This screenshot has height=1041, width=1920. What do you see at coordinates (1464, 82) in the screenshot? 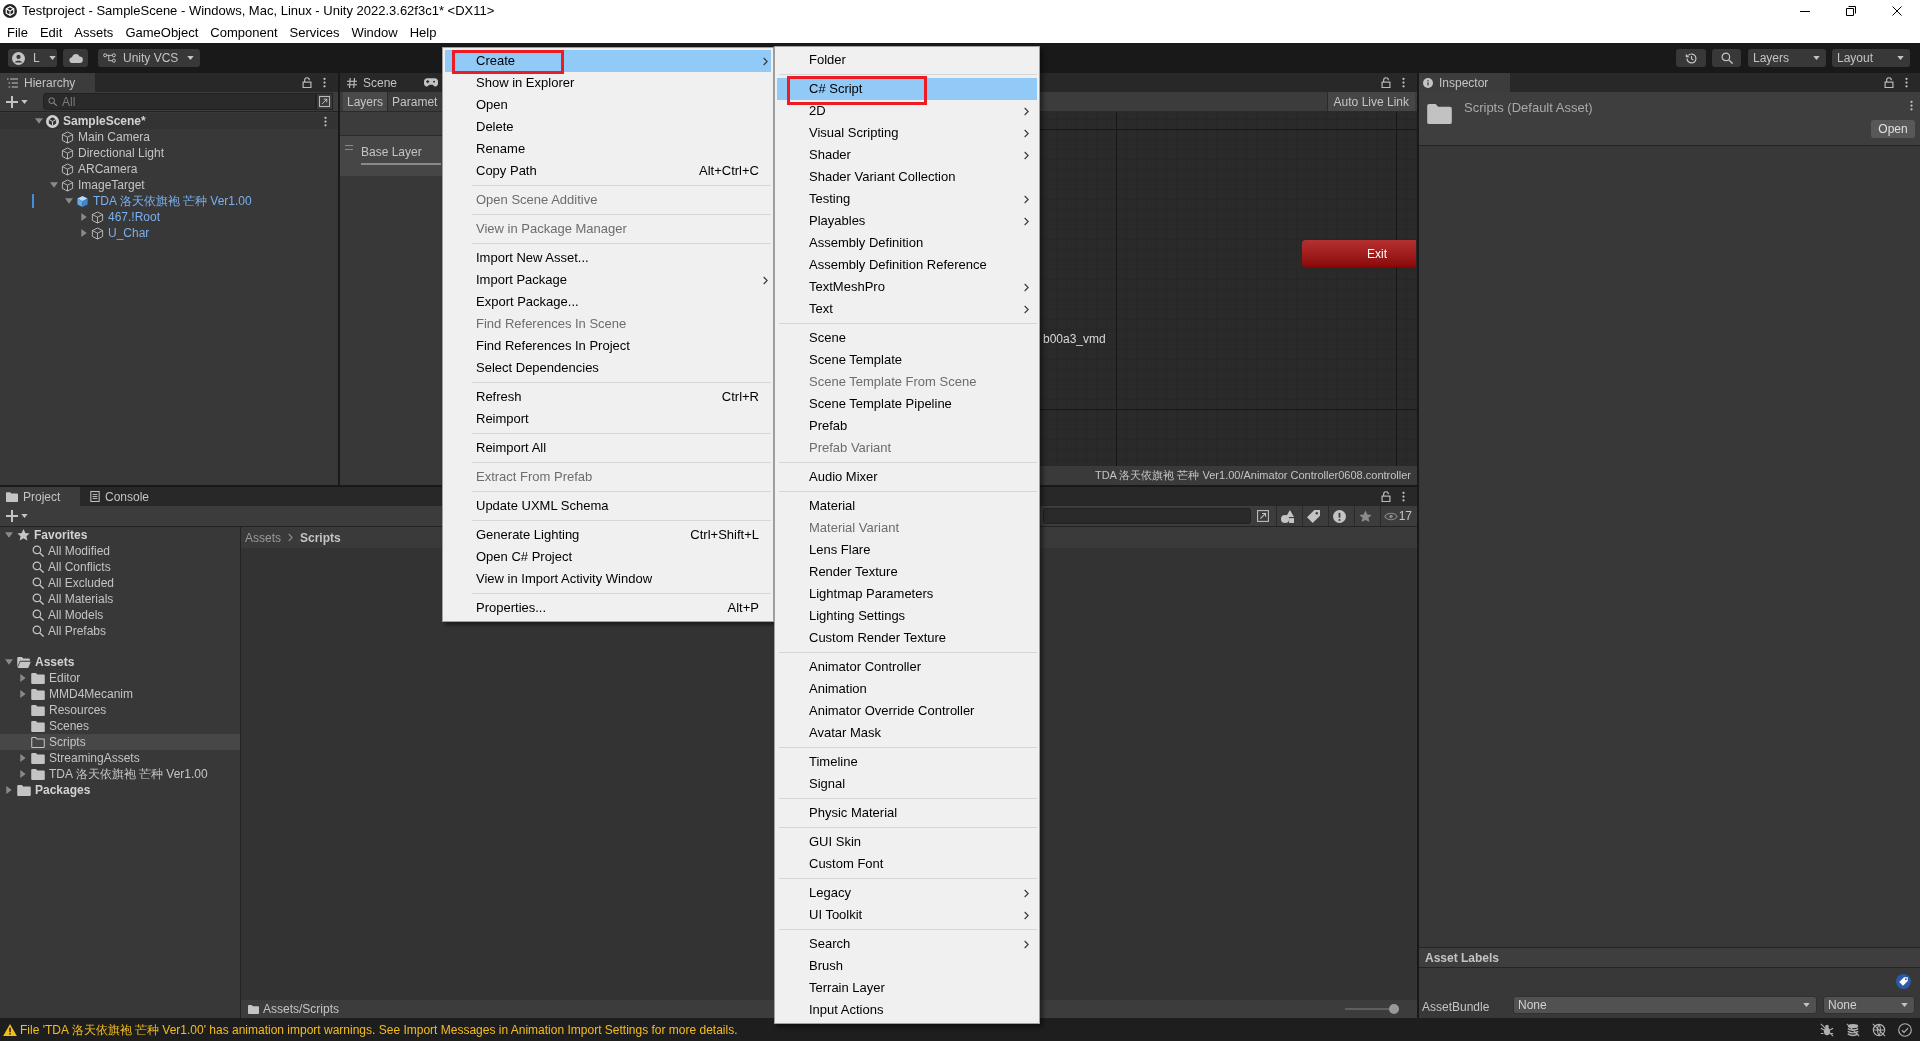
I see `panel-tab: Inspector` at bounding box center [1464, 82].